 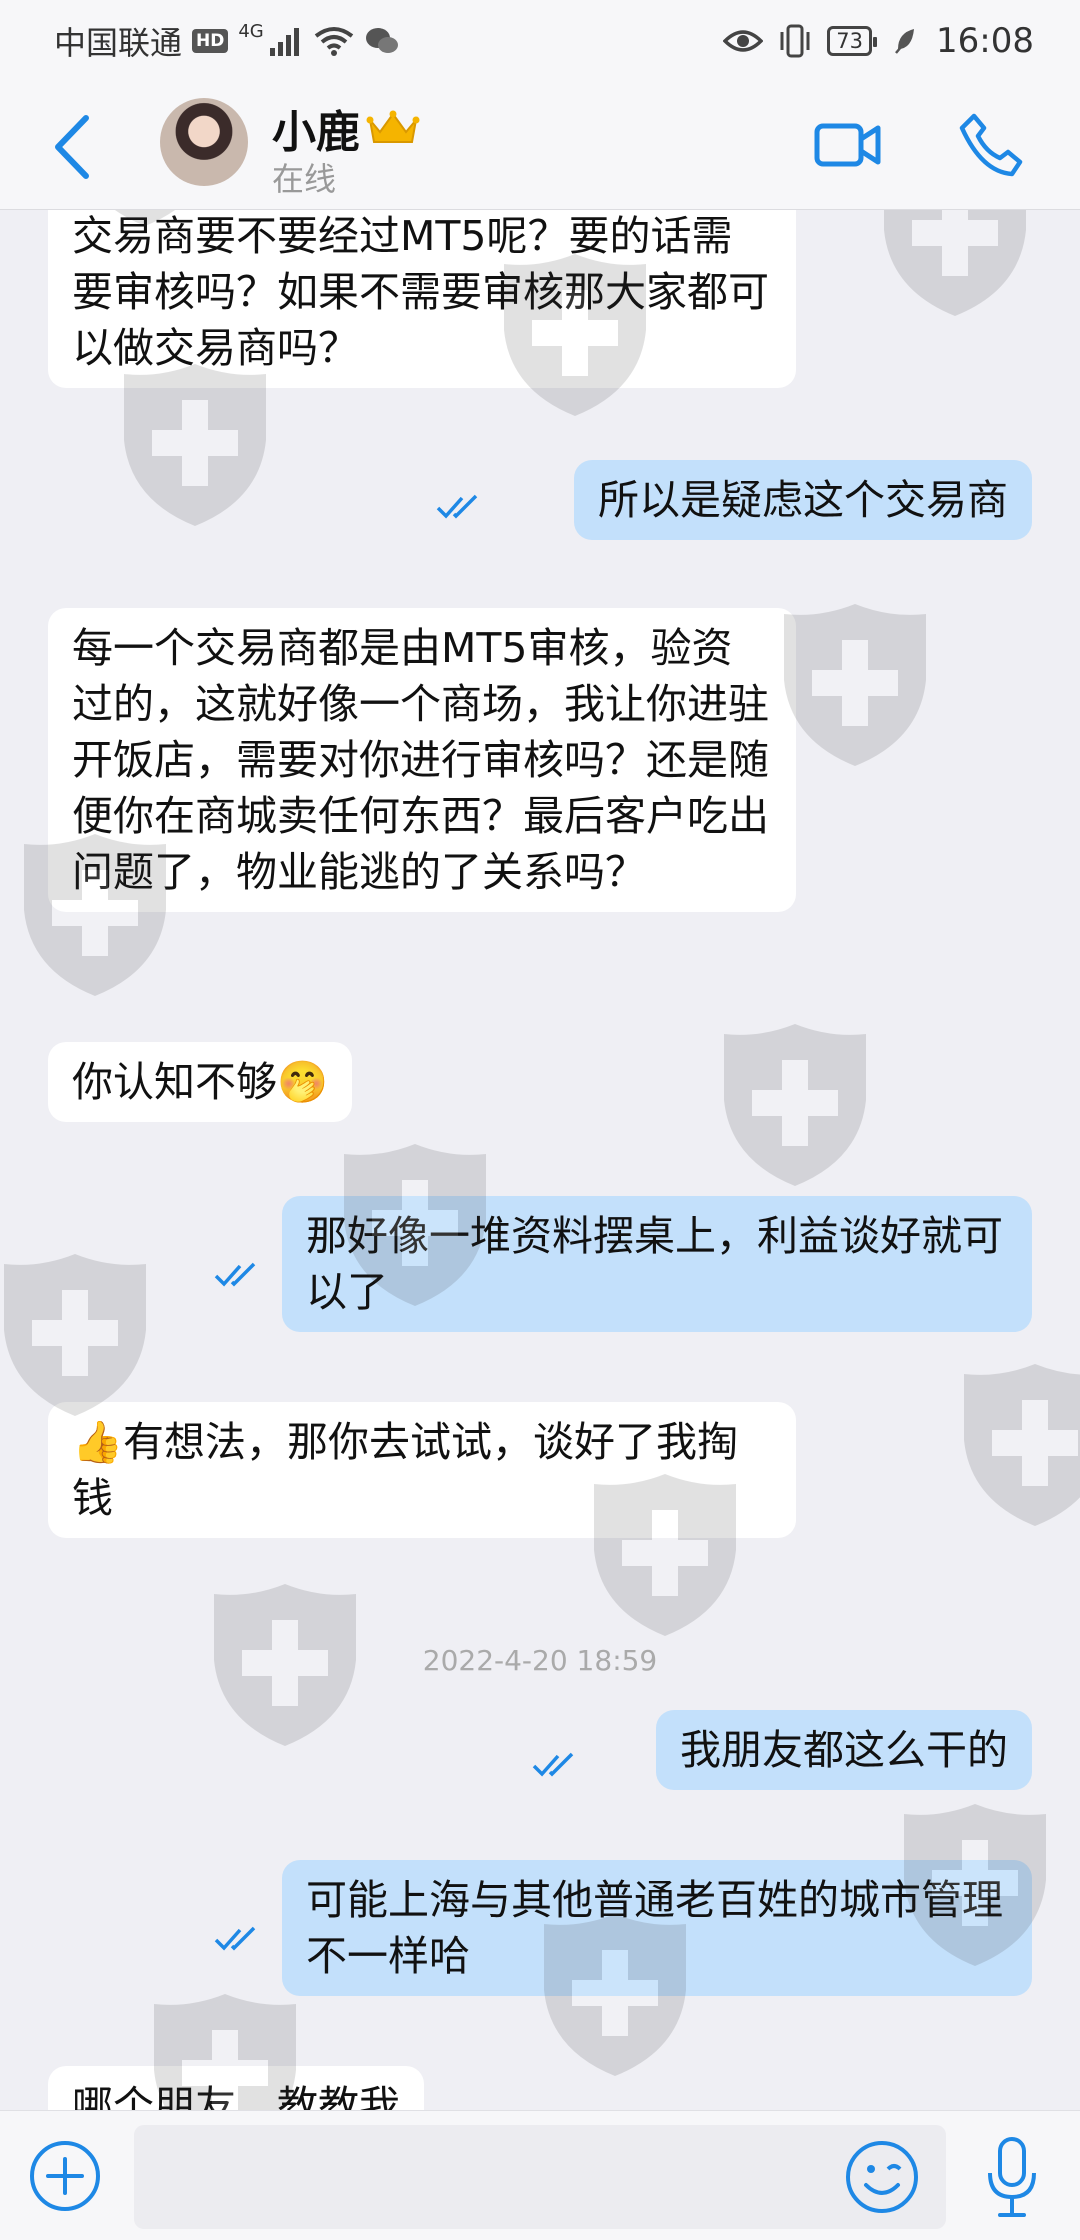 What do you see at coordinates (118, 43) in the screenshot?
I see `carrier-label: 中国联通` at bounding box center [118, 43].